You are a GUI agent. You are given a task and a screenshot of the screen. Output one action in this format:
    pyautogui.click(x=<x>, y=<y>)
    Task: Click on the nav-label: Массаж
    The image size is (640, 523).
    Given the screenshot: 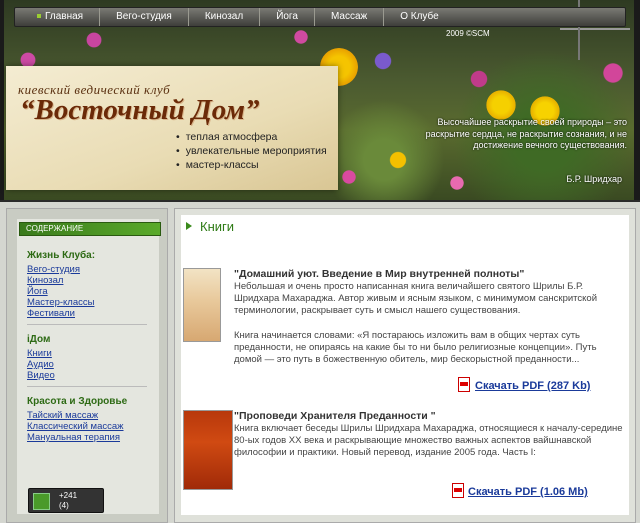 What is the action you would take?
    pyautogui.click(x=349, y=16)
    